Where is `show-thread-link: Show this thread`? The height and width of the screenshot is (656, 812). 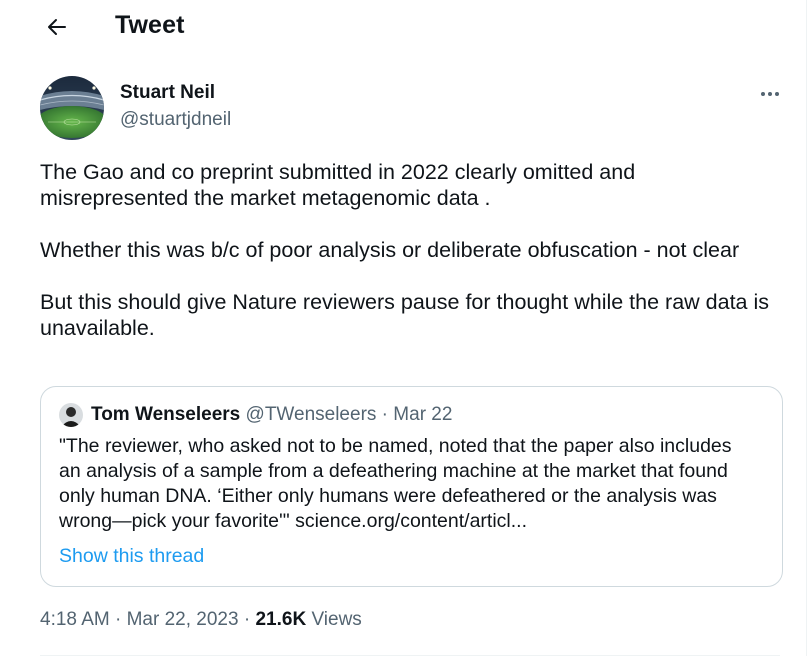
show-thread-link: Show this thread is located at coordinates (131, 556).